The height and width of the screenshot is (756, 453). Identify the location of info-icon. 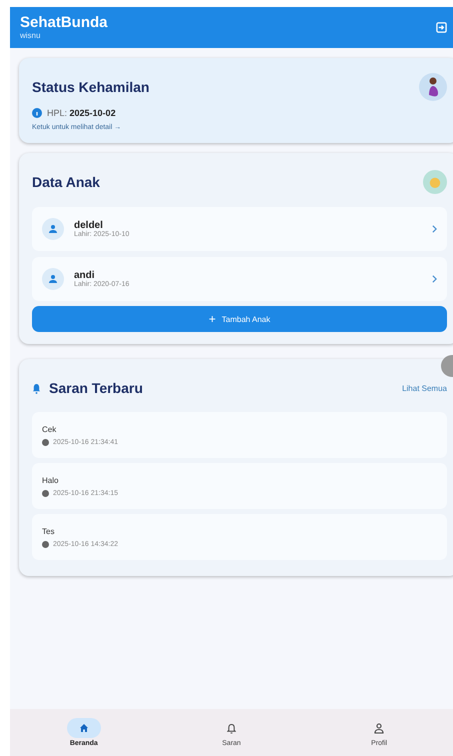
(37, 113).